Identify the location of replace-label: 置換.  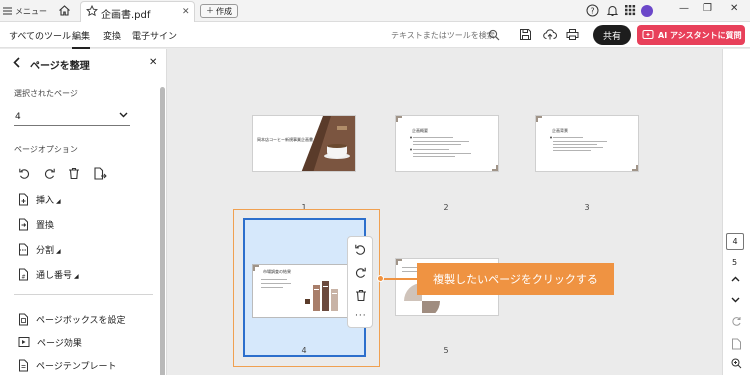
(45, 225).